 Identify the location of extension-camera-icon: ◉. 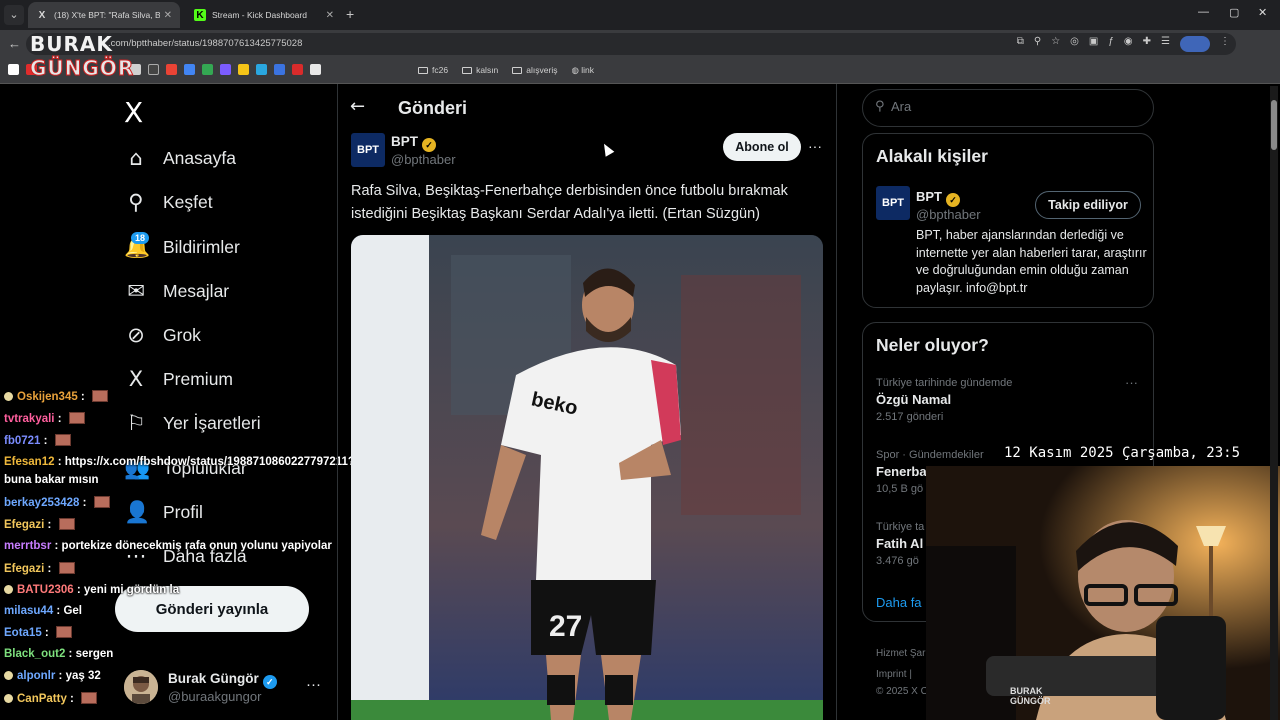
(1128, 44).